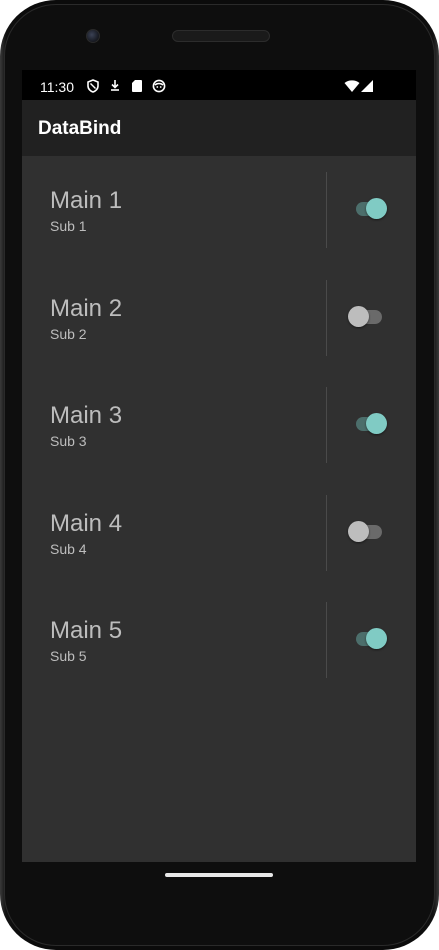 The image size is (439, 950). Describe the element at coordinates (219, 318) in the screenshot. I see `list-item: Main 2 Sub 2` at that location.